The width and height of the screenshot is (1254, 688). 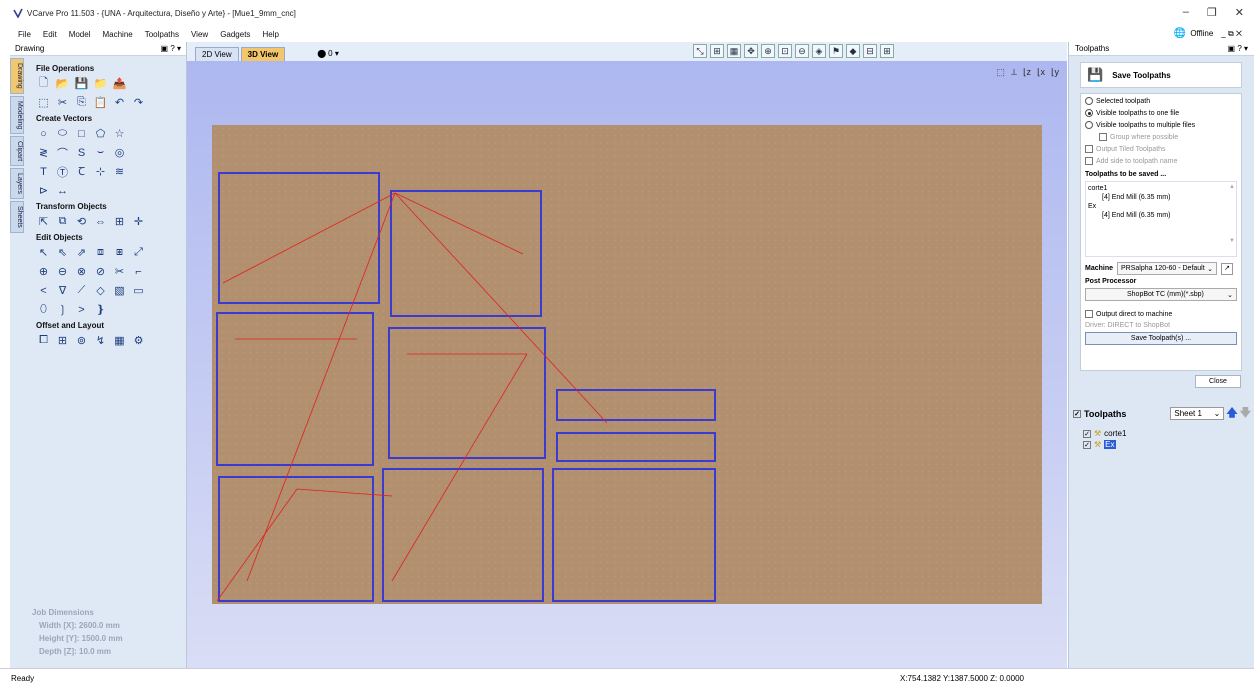 What do you see at coordinates (1167, 433) in the screenshot?
I see `toolpath-item-corte1: ✓ ⚒ corte1` at bounding box center [1167, 433].